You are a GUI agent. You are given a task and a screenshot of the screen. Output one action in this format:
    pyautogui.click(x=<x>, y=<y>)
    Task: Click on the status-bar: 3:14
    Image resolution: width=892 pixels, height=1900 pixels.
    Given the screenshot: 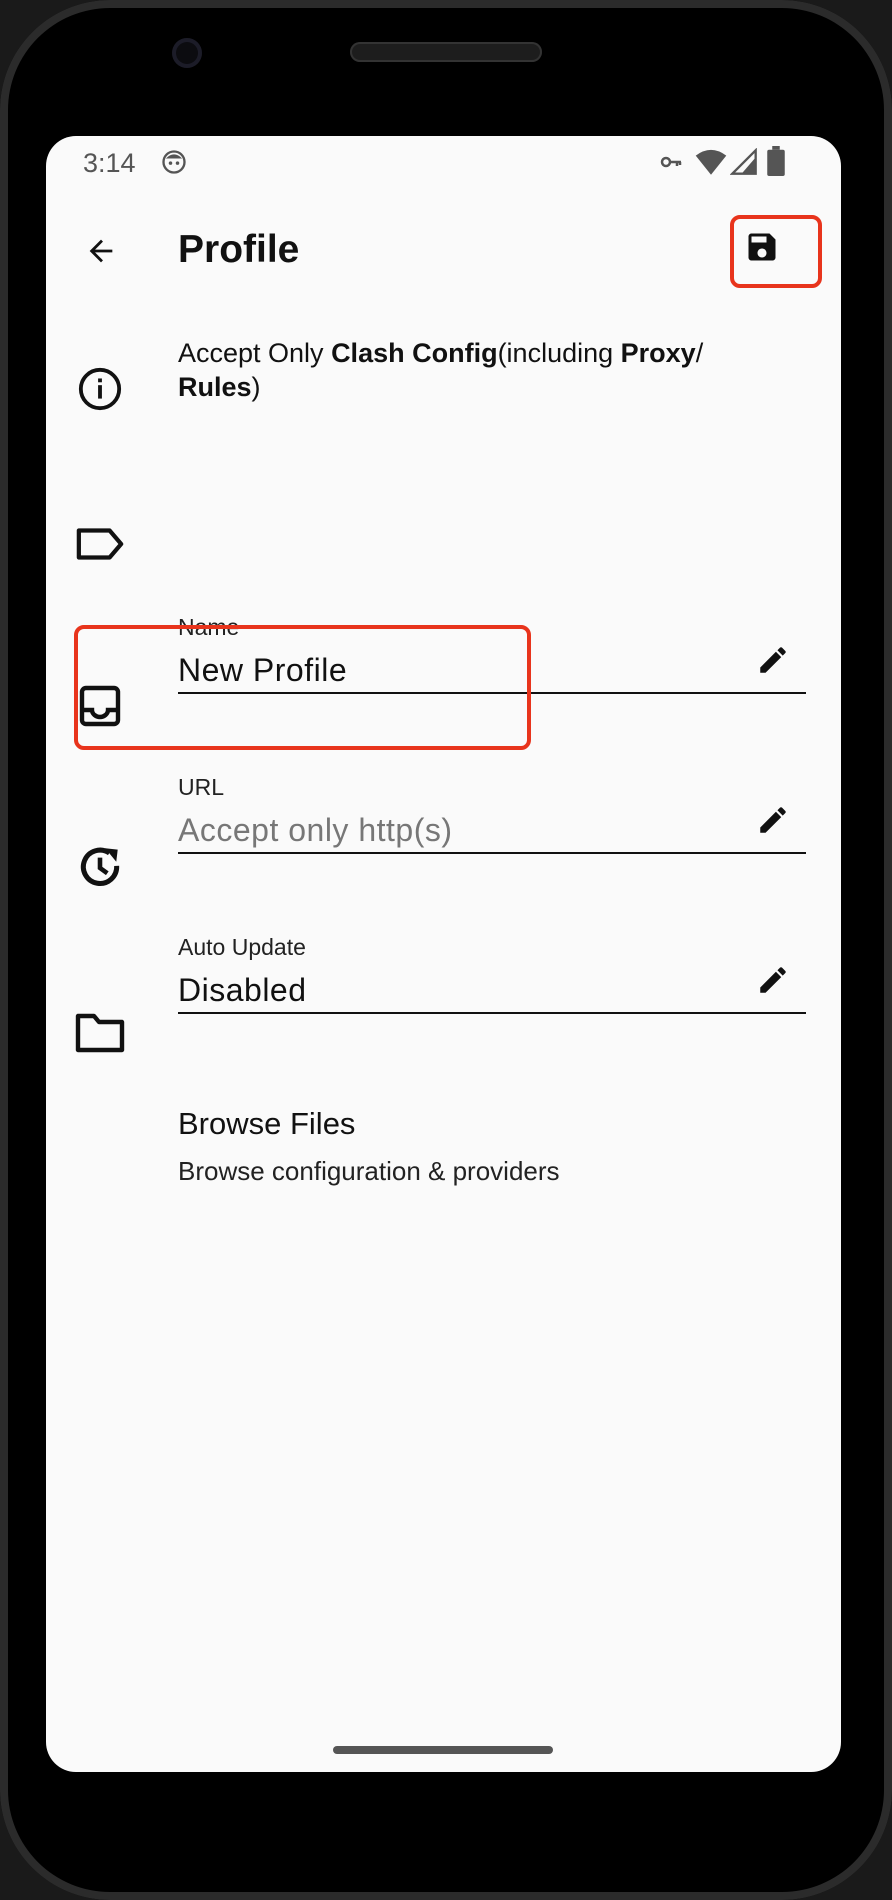 What is the action you would take?
    pyautogui.click(x=443, y=161)
    